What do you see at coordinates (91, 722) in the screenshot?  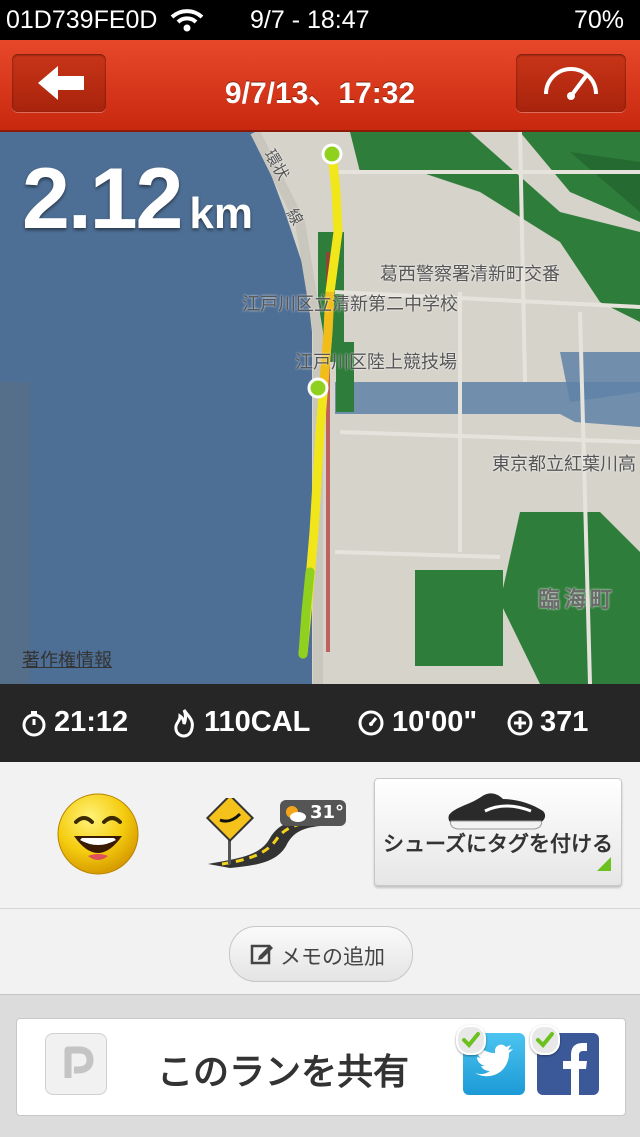 I see `duration-value: 21:12` at bounding box center [91, 722].